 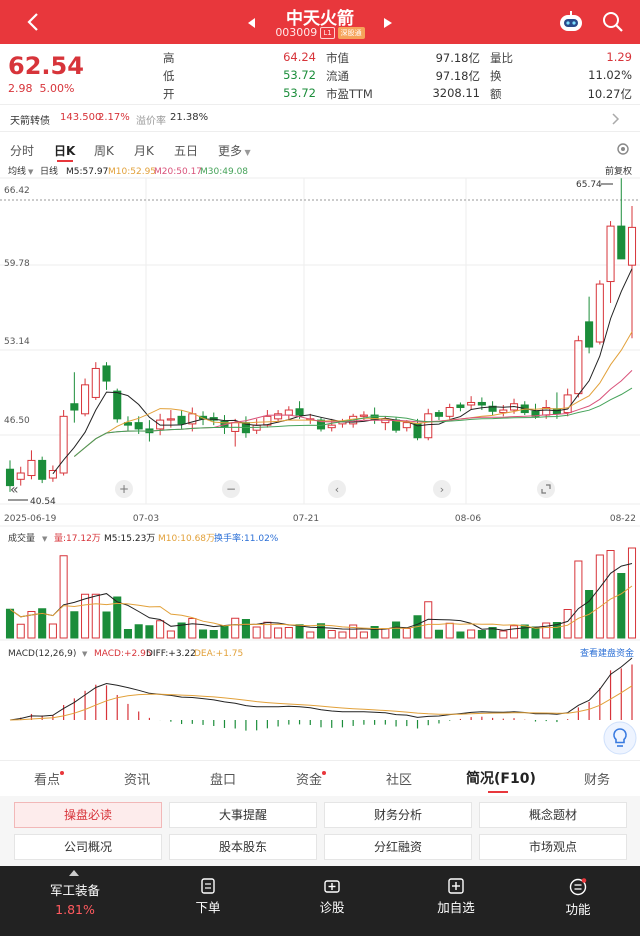 I want to click on zoom-out-button: −, so click(x=231, y=489).